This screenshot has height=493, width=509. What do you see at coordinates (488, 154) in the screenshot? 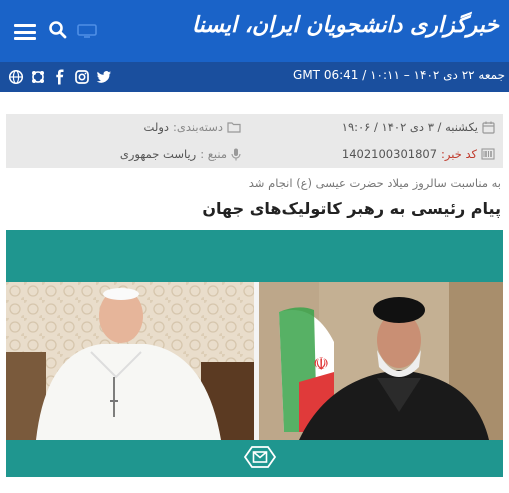
I see `barcode-icon` at bounding box center [488, 154].